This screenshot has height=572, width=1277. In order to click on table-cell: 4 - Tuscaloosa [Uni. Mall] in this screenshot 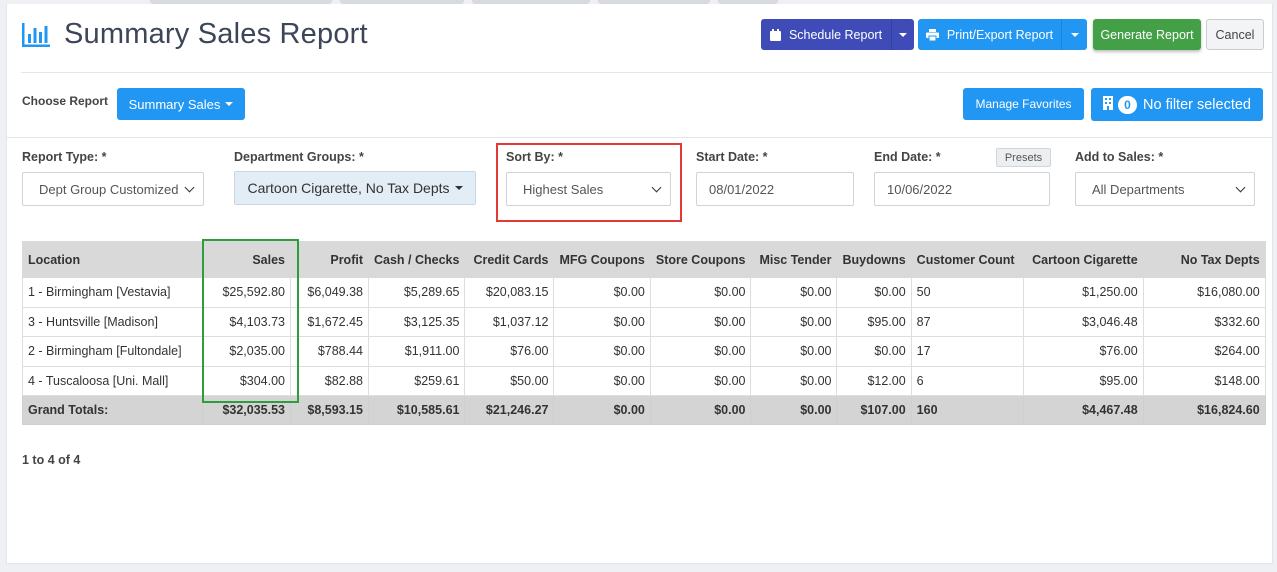, I will do `click(112, 380)`.